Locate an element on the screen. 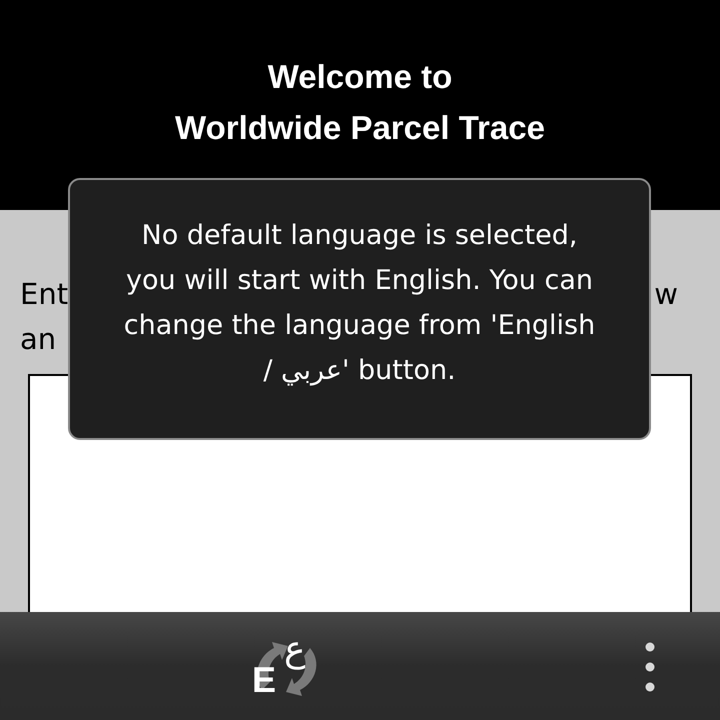 The image size is (720, 720). instruction-text: w is located at coordinates (666, 294).